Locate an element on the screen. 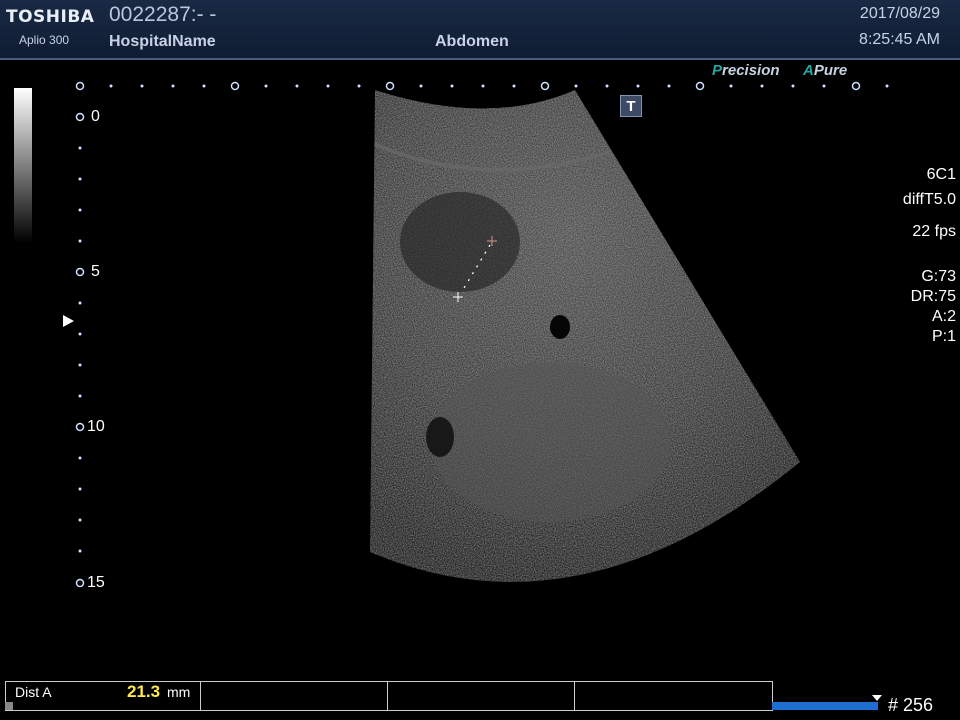 The height and width of the screenshot is (720, 960). dynamic-range-value: DR:75 is located at coordinates (933, 296).